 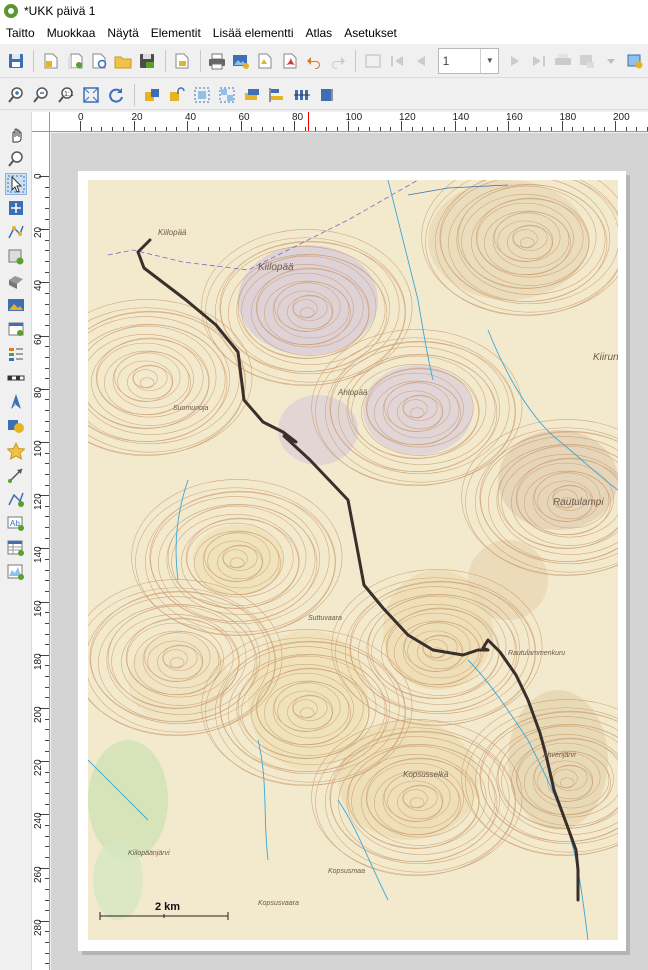 I want to click on zoom-in-icon, so click(x=16, y=95).